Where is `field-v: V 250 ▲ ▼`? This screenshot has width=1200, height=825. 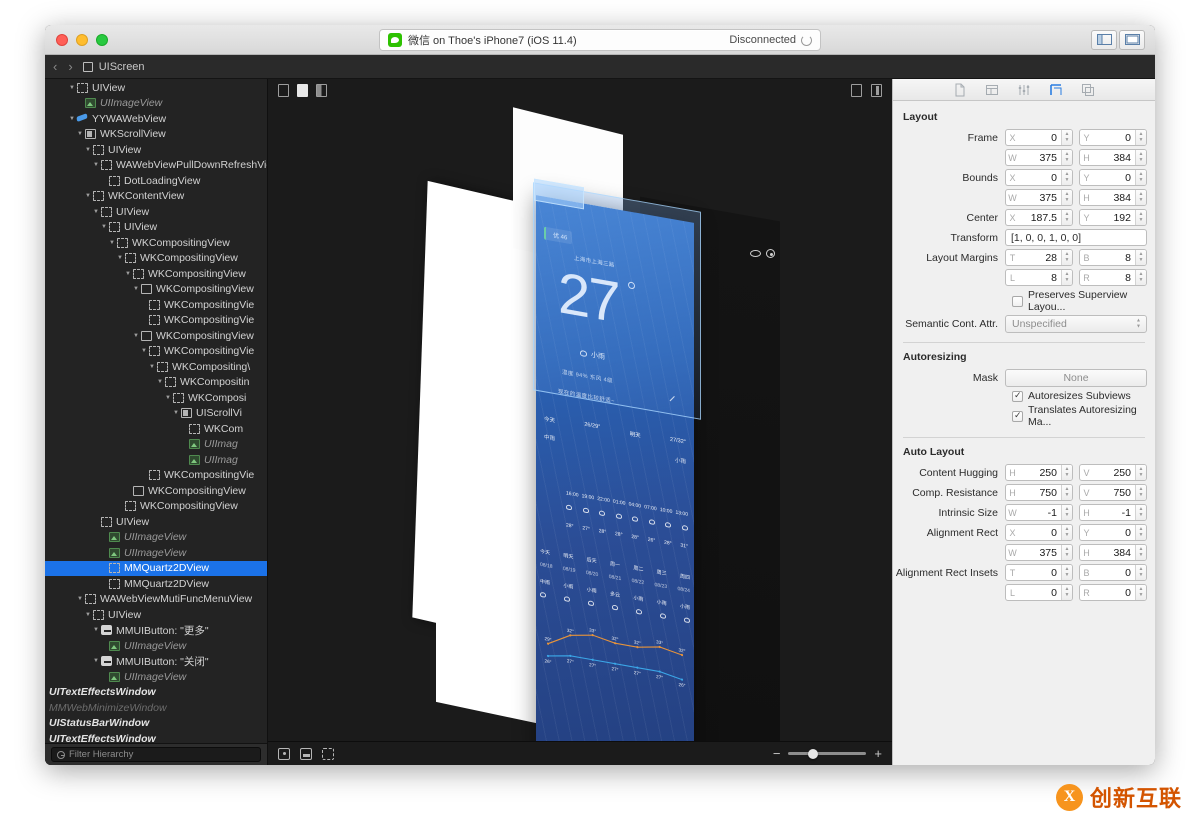 field-v: V 250 ▲ ▼ is located at coordinates (1113, 472).